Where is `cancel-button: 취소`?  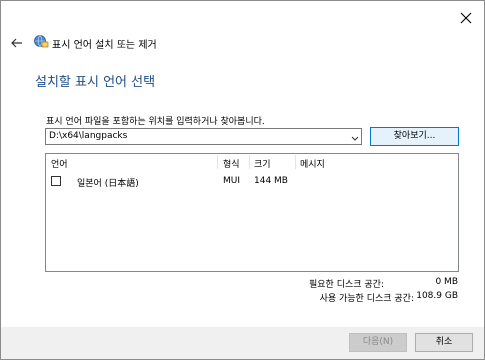 cancel-button: 취소 is located at coordinates (444, 342).